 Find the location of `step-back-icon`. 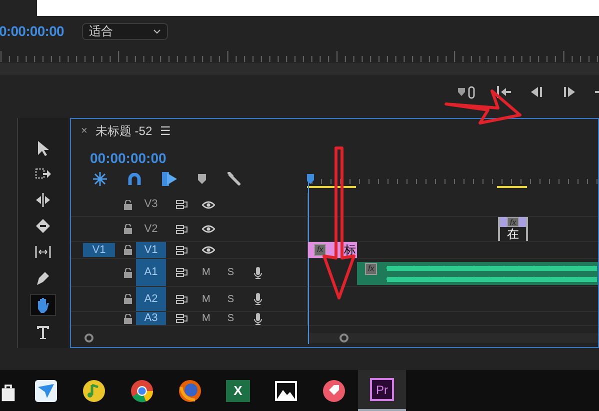

step-back-icon is located at coordinates (537, 92).